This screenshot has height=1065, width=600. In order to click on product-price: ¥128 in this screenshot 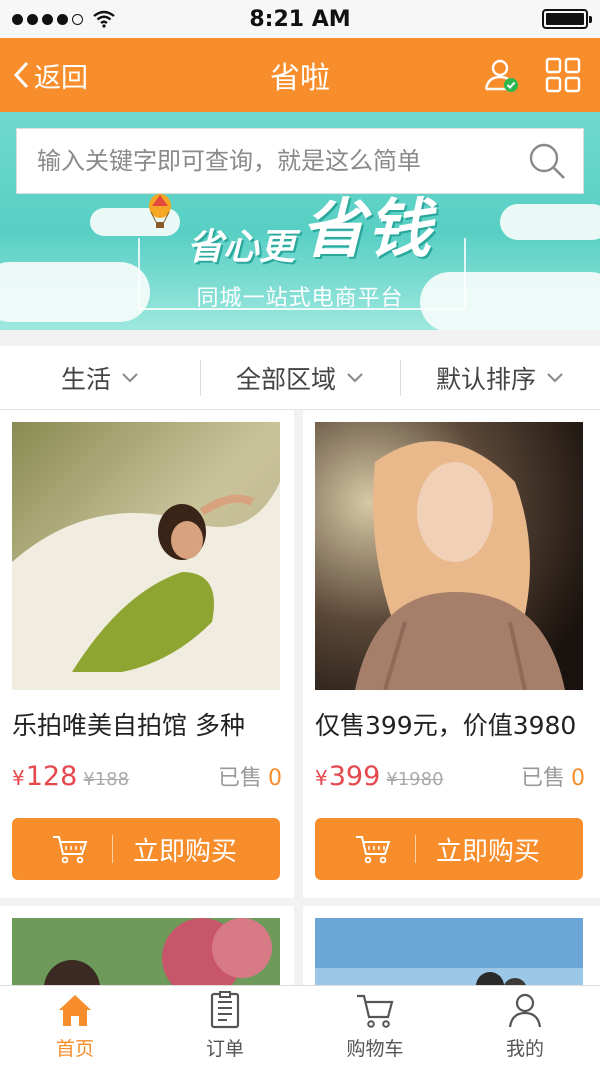, I will do `click(45, 776)`.